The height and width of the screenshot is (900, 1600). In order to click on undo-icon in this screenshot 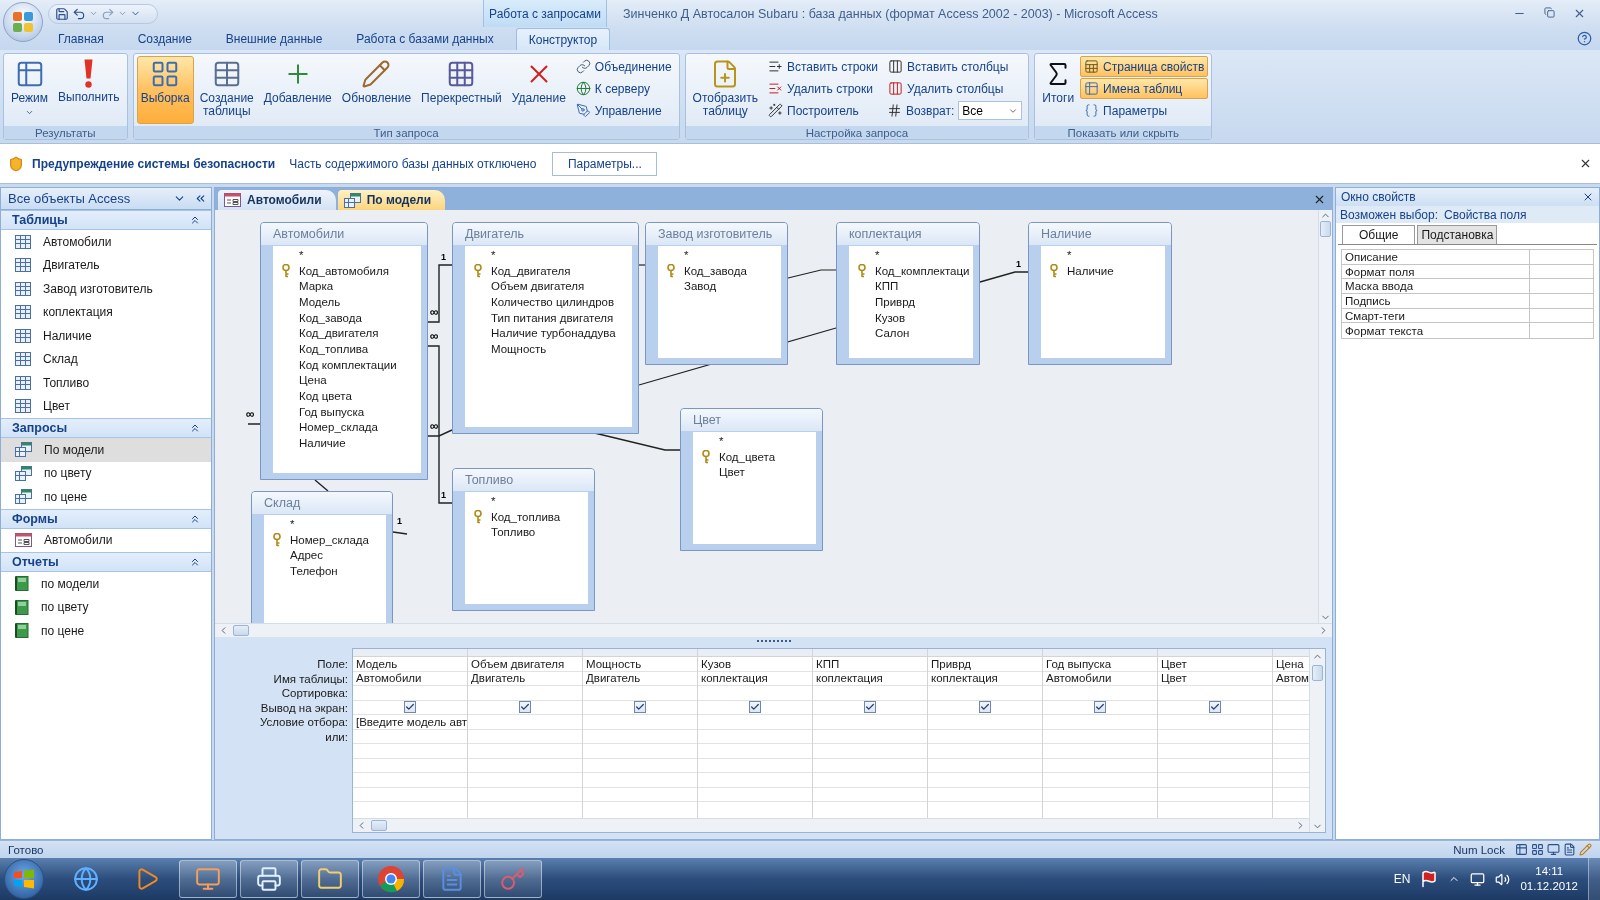, I will do `click(79, 13)`.